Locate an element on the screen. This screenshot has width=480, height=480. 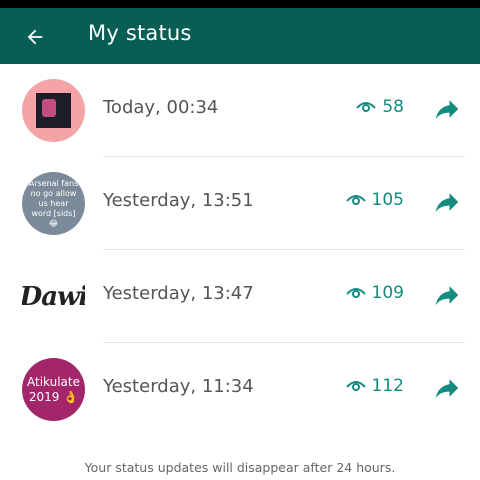
status-thumbnail is located at coordinates (53, 110).